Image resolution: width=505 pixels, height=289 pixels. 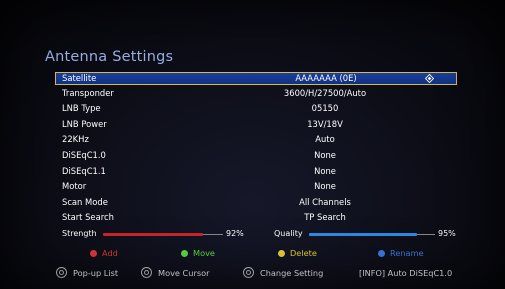 What do you see at coordinates (256, 108) in the screenshot?
I see `menu-row-lnb-type: LNB Type 05150` at bounding box center [256, 108].